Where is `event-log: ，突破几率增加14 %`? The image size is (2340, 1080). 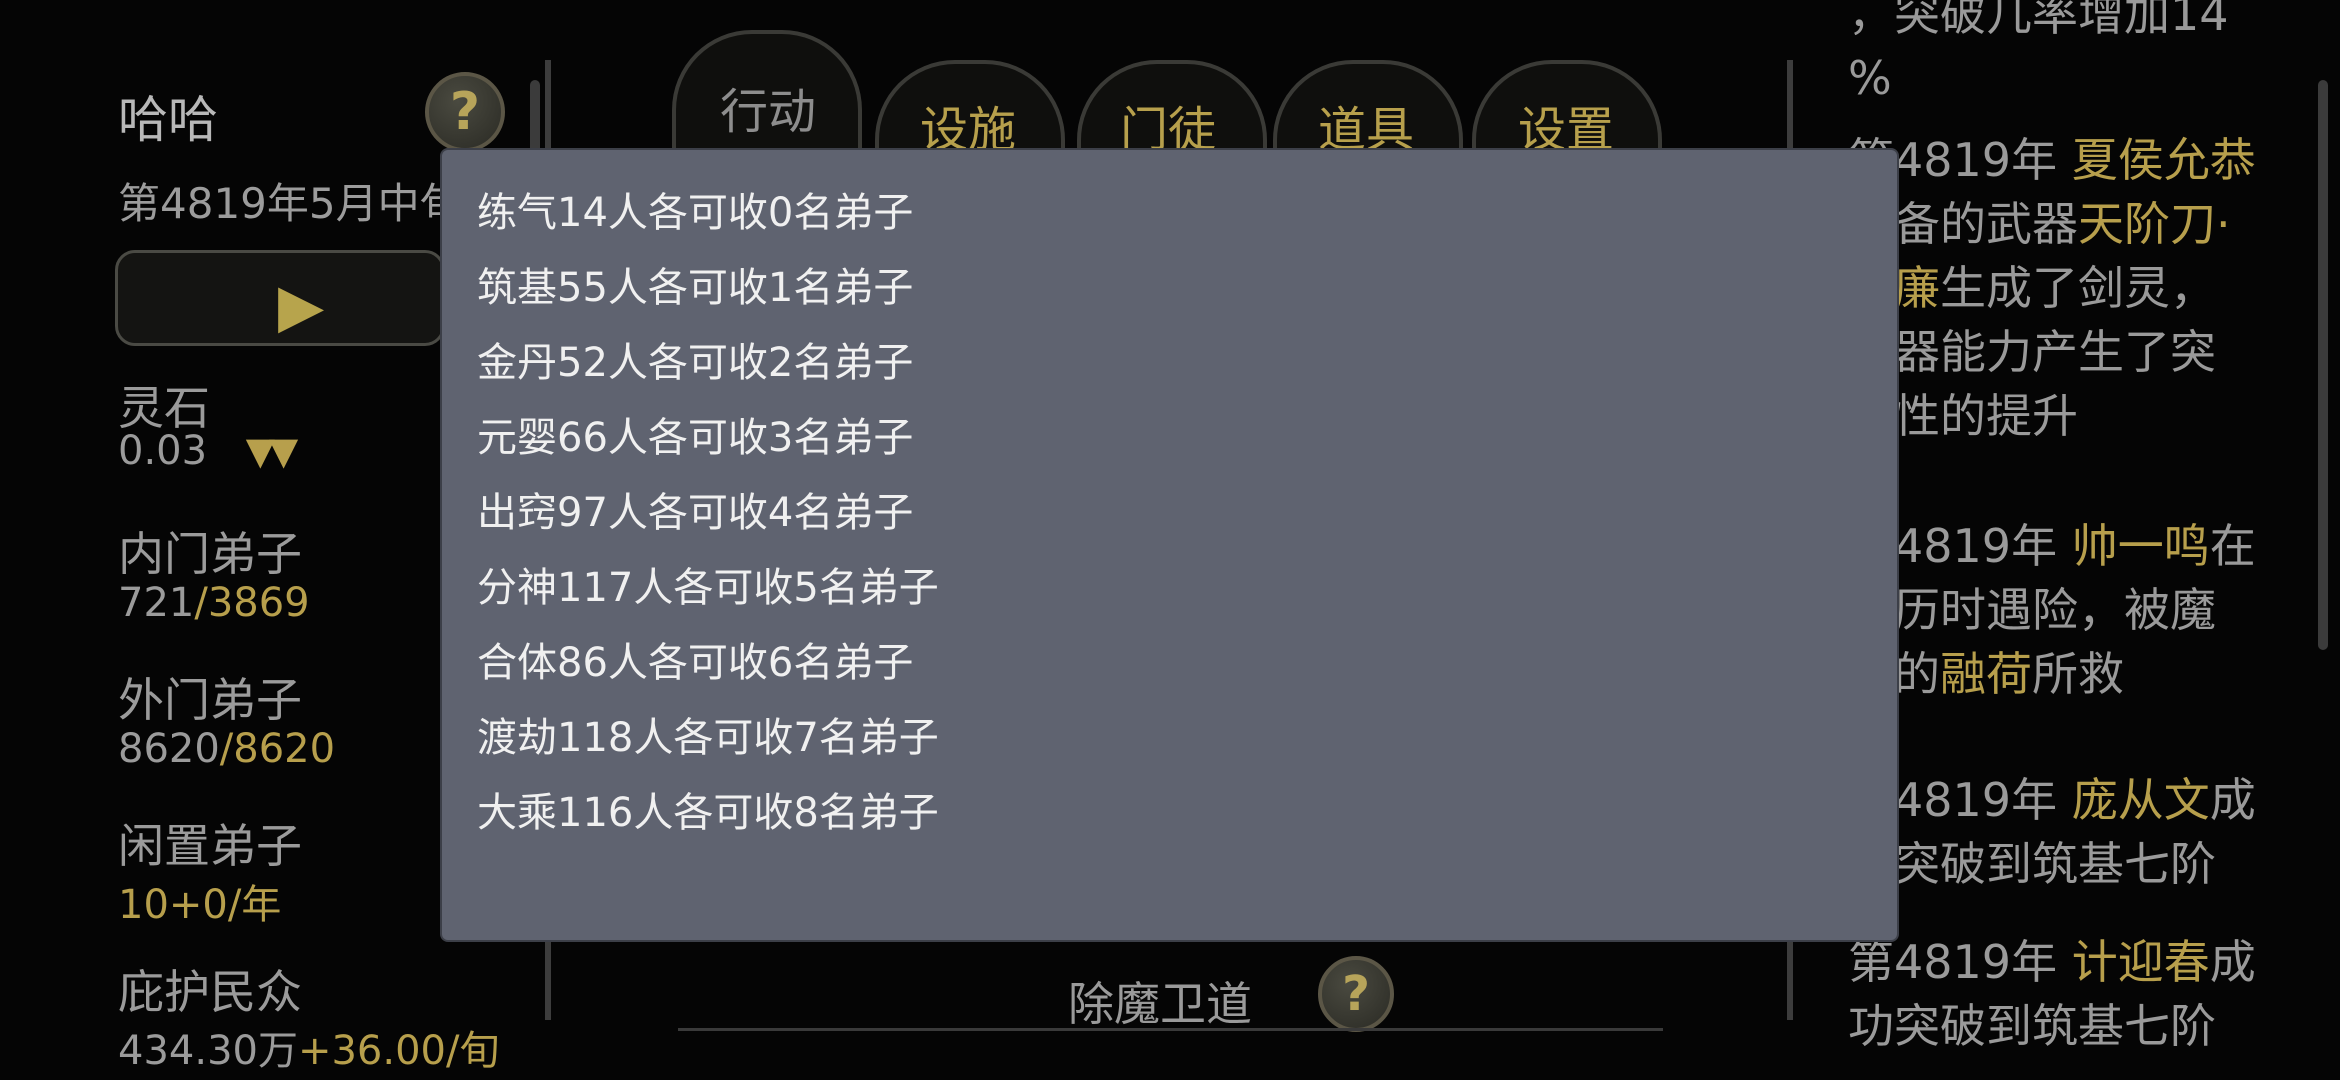
event-log: ，突破几率增加14 % is located at coordinates (2068, 55).